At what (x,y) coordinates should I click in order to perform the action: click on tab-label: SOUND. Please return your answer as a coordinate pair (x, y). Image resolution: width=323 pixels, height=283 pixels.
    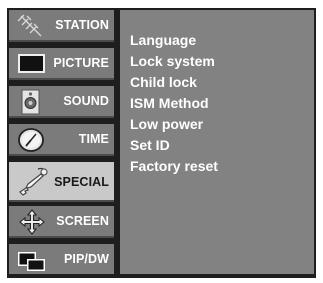
    Looking at the image, I should click on (86, 101).